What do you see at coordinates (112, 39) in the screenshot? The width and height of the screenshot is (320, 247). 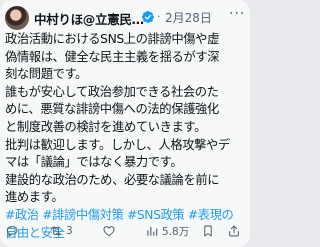 I see `post-line: 政治活動におけるSNS上の誹謗中傷や虚` at bounding box center [112, 39].